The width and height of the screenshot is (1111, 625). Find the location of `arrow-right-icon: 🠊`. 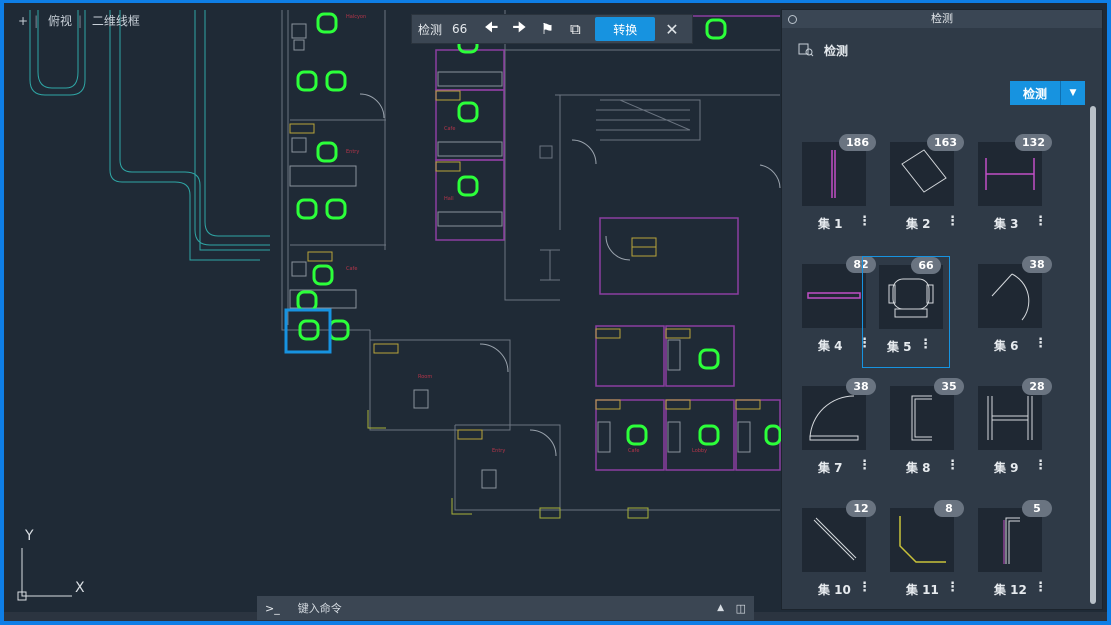

arrow-right-icon: 🠊 is located at coordinates (519, 29).